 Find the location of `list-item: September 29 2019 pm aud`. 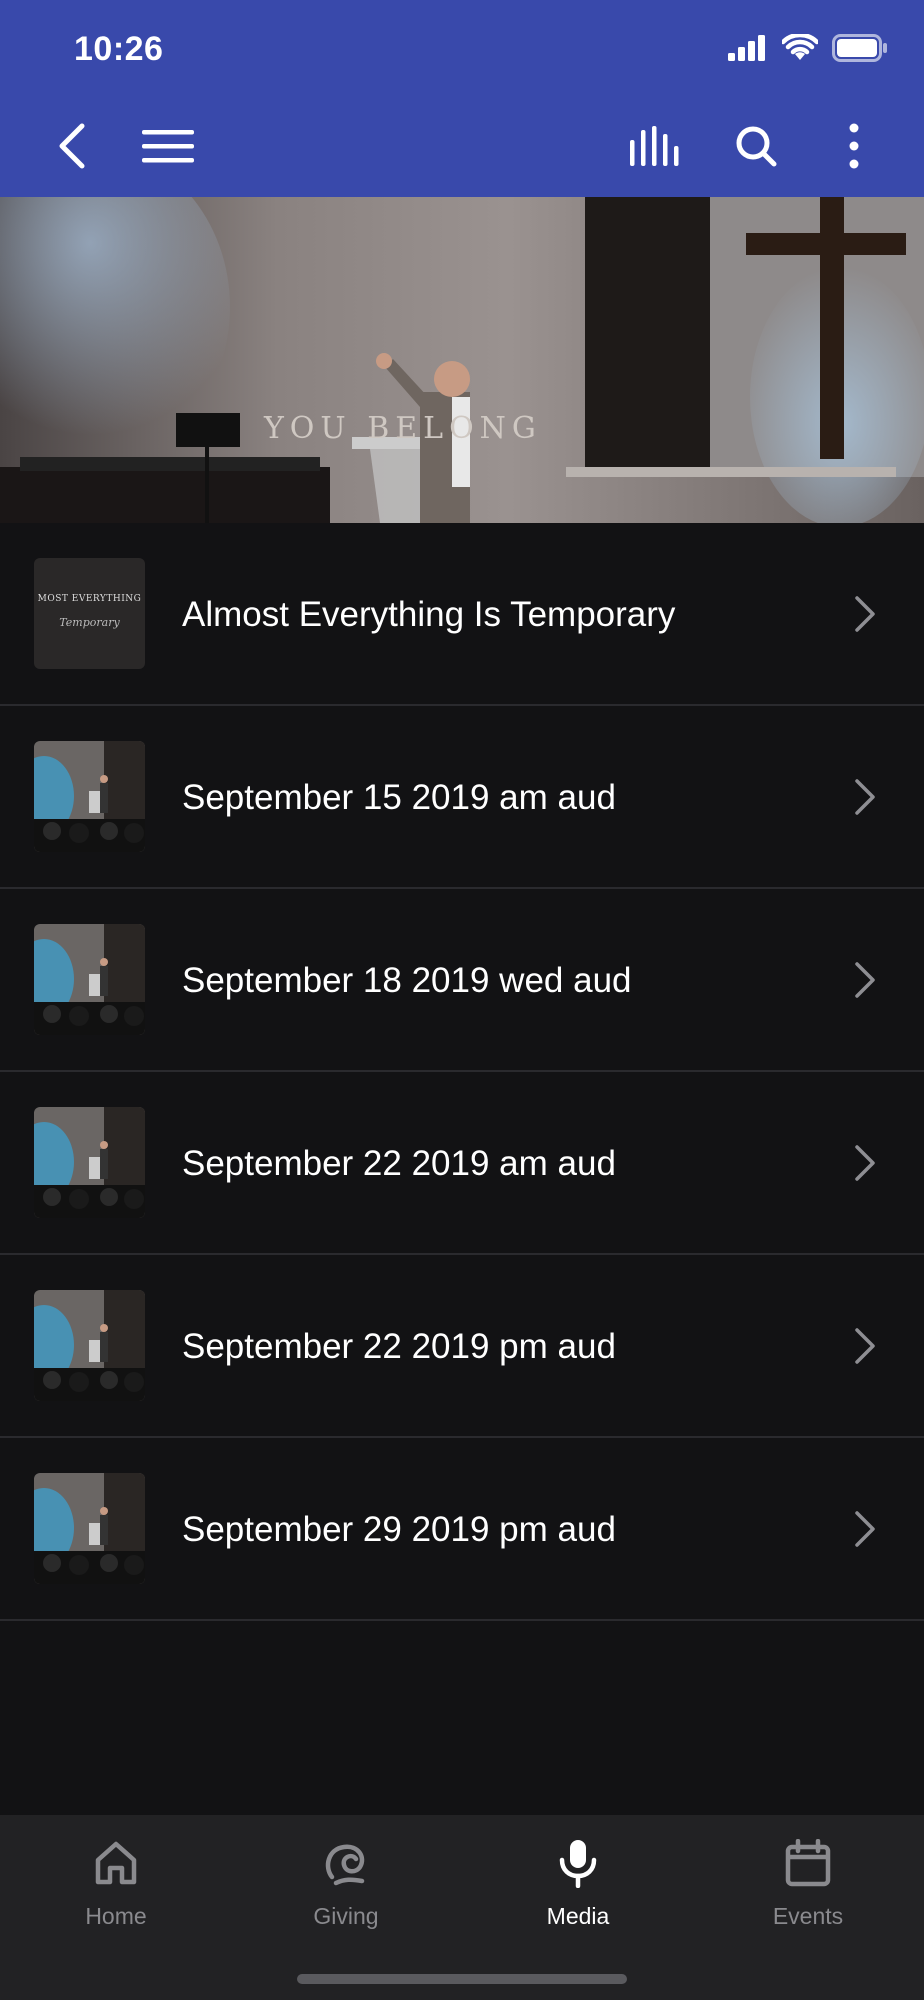

list-item: September 29 2019 pm aud is located at coordinates (462, 1529).